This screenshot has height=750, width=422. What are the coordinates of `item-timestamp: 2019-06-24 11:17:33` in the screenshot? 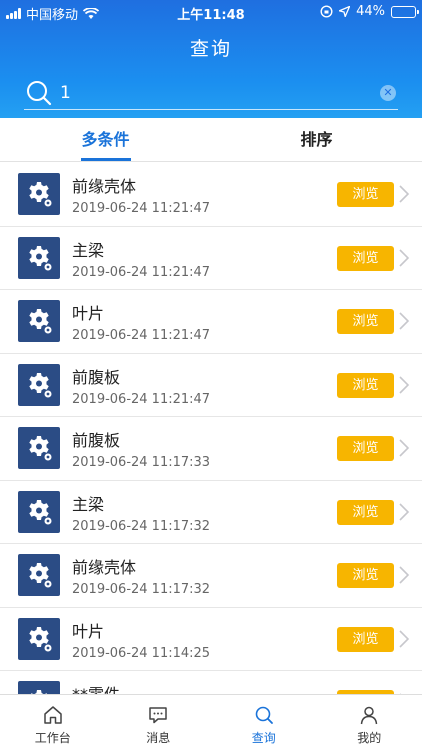 It's located at (141, 462).